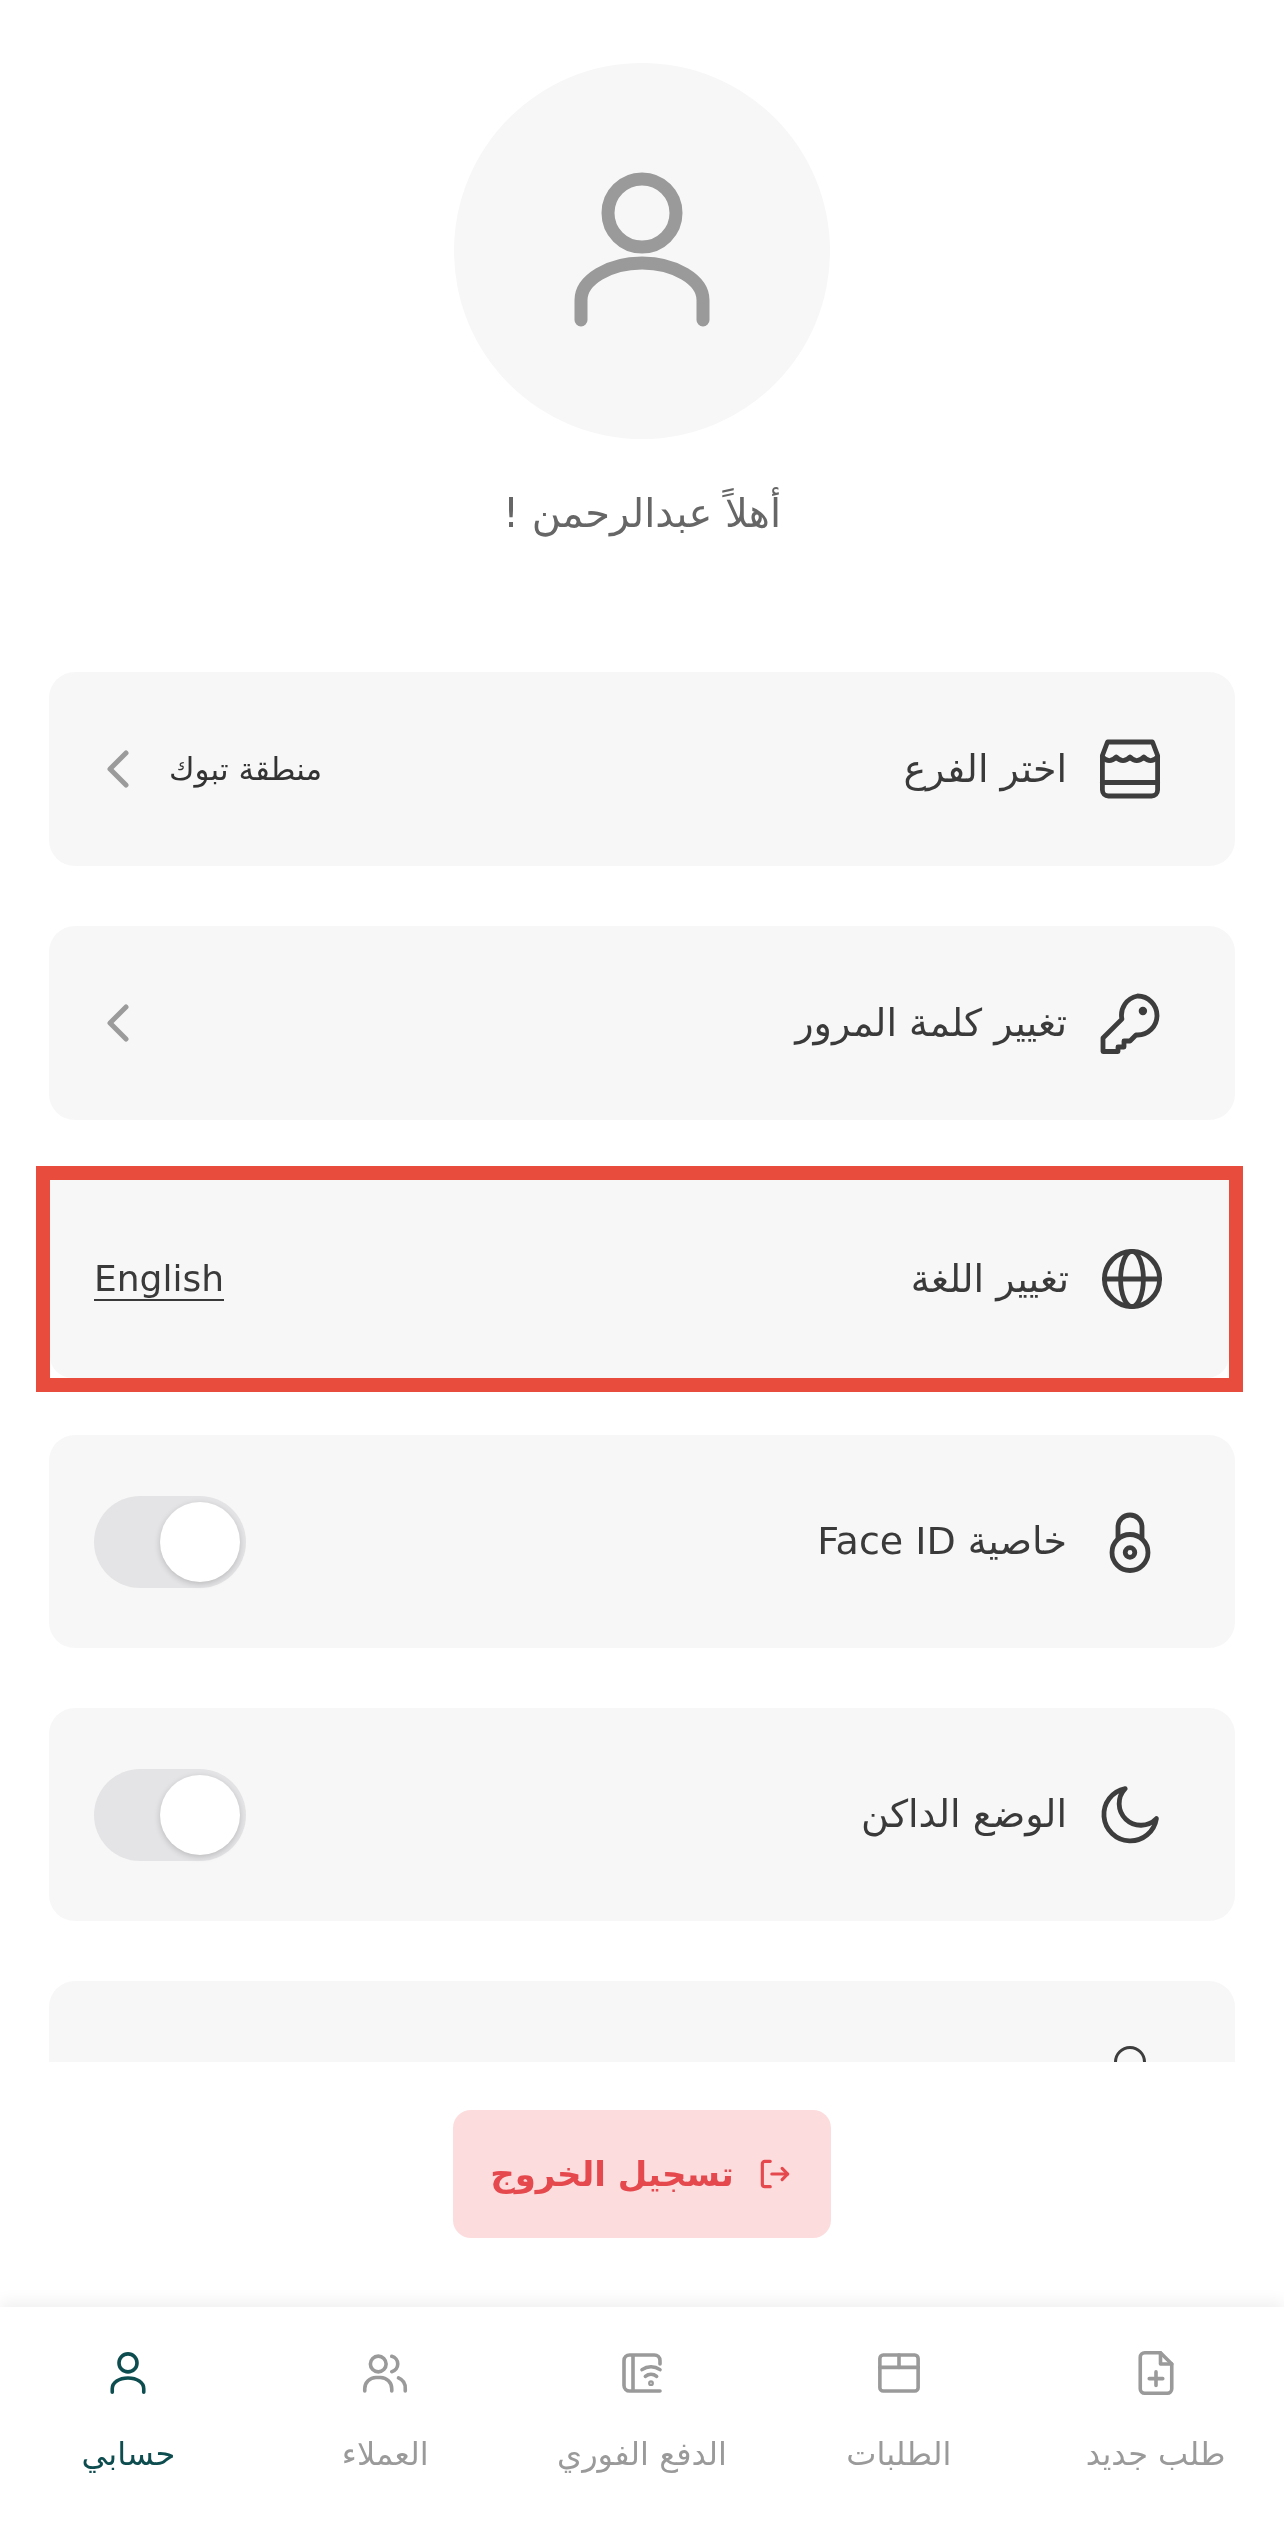 The height and width of the screenshot is (2539, 1284). Describe the element at coordinates (159, 1279) in the screenshot. I see `language-link: English` at that location.